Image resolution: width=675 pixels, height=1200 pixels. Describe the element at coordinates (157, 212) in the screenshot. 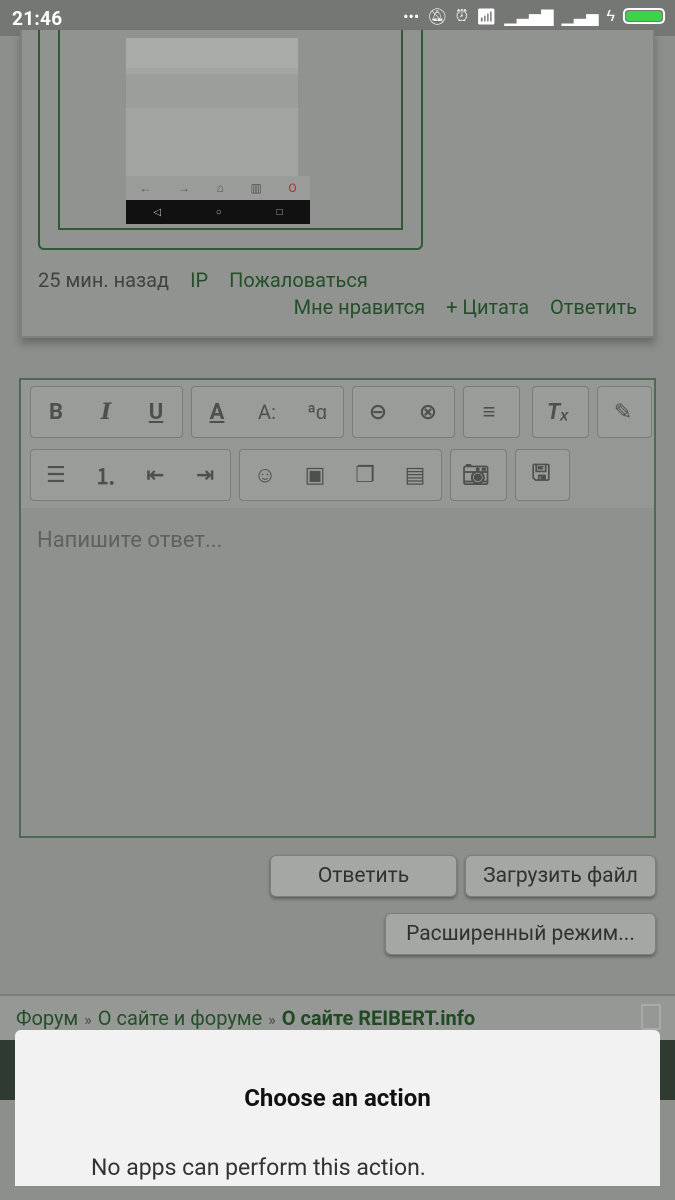

I see `nav-back-icon: ◁` at that location.